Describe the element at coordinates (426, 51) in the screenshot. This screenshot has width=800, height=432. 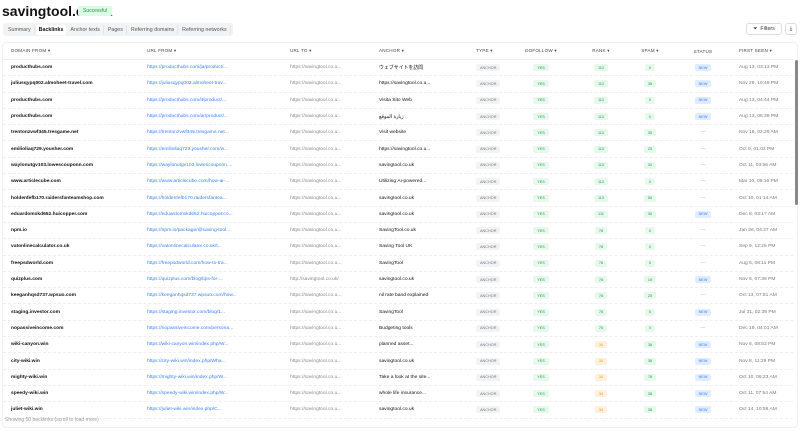
I see `column-header-anchor: ANCHOR ▾` at that location.